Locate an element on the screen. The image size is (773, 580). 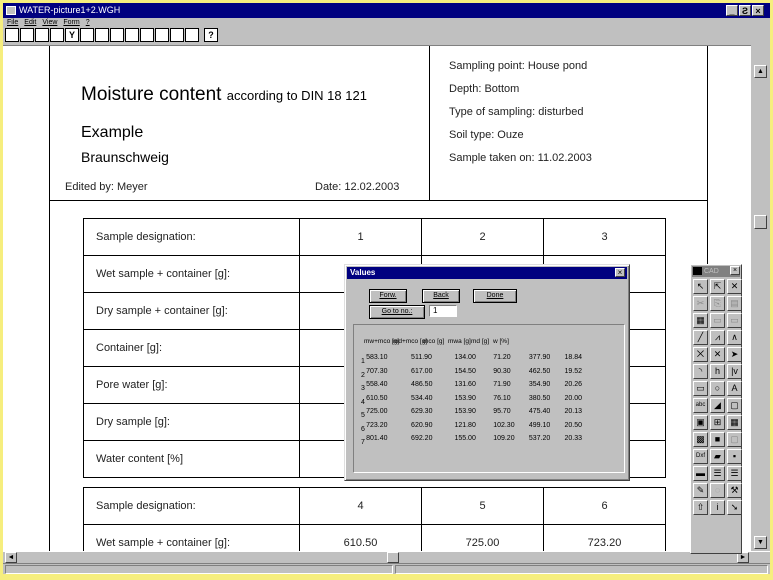
rectangle-icon: ▭ is located at coordinates (700, 388).